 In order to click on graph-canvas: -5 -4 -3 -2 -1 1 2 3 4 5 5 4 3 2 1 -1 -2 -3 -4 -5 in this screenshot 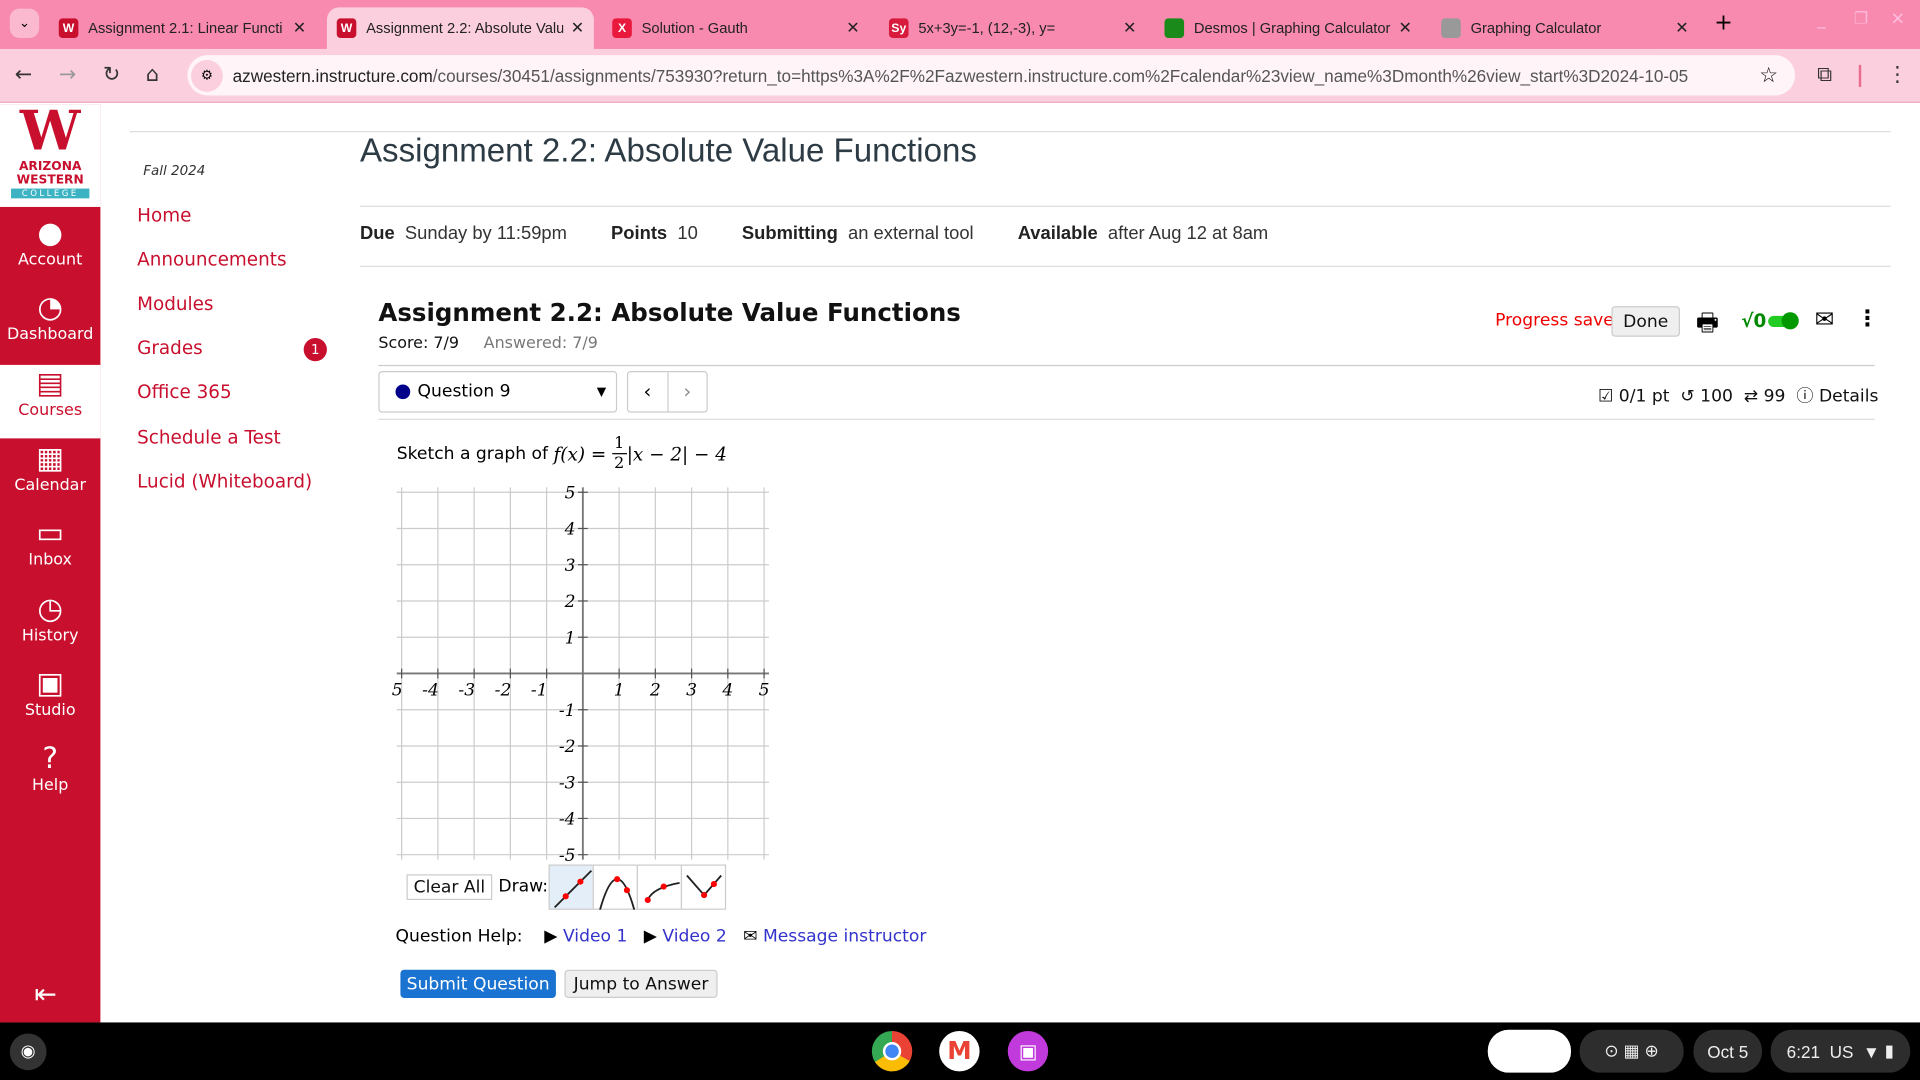, I will do `click(583, 674)`.